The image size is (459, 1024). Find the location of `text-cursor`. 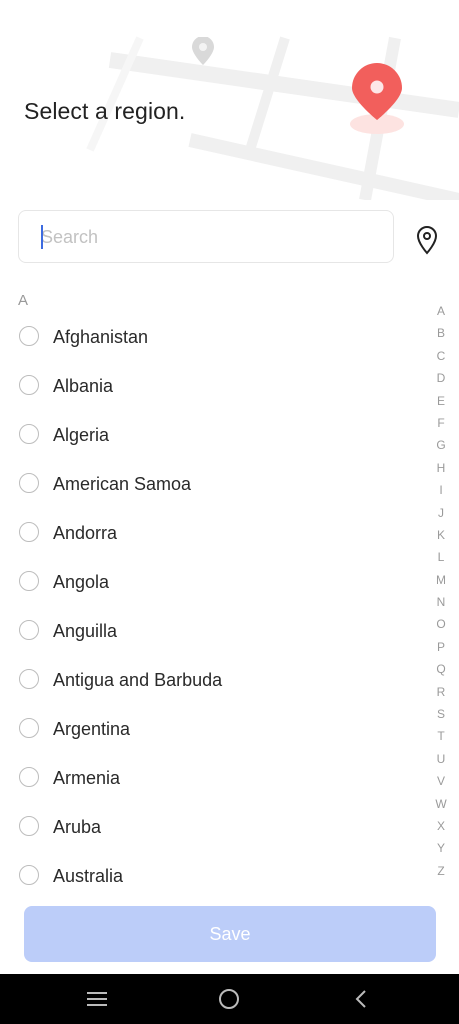

text-cursor is located at coordinates (42, 237).